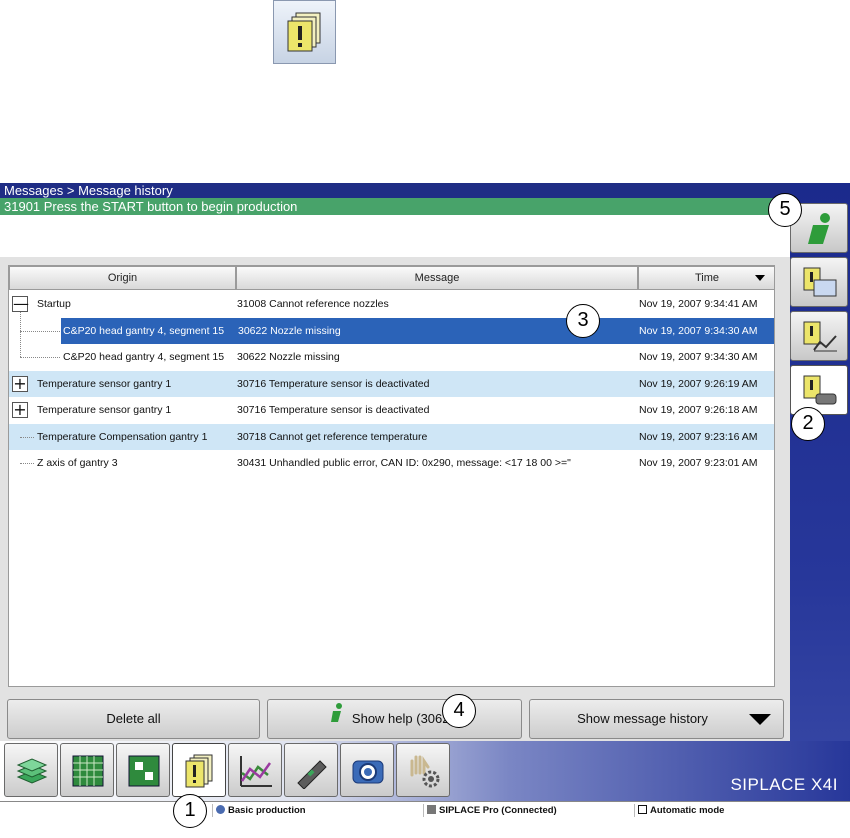 This screenshot has width=850, height=838. I want to click on origin-cell: Startup, so click(54, 304).